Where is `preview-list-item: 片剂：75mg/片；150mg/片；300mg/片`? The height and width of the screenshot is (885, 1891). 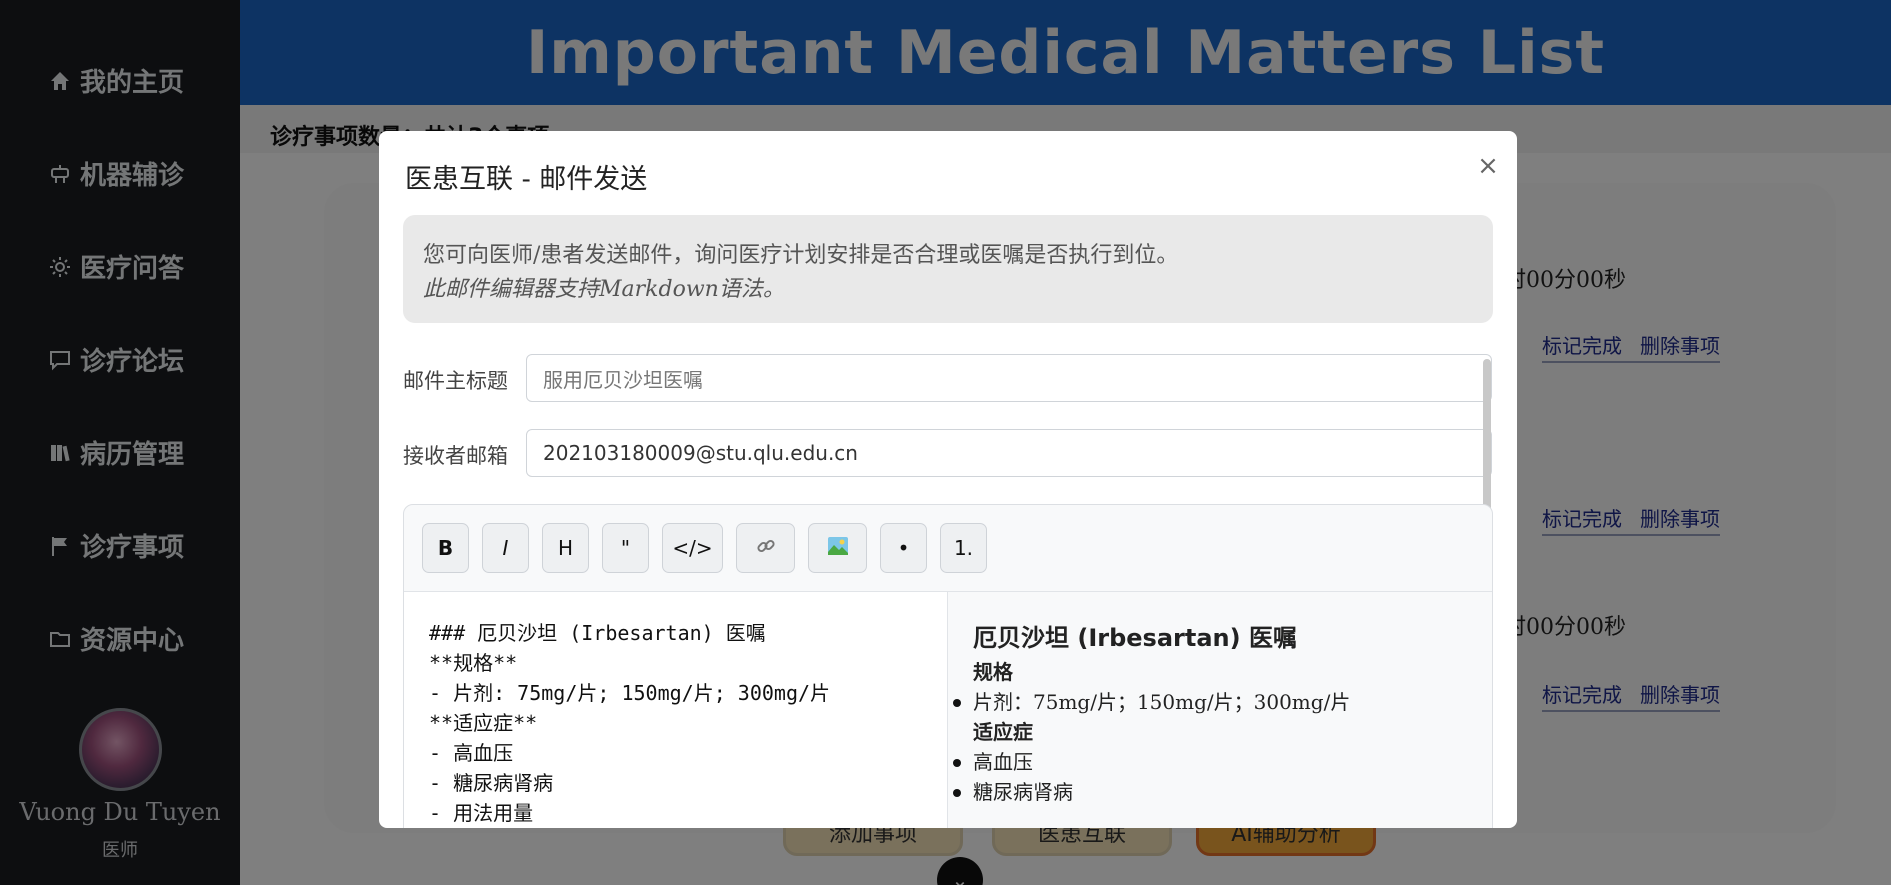
preview-list-item: 片剂：75mg/片；150mg/片；300mg/片 is located at coordinates (1211, 702).